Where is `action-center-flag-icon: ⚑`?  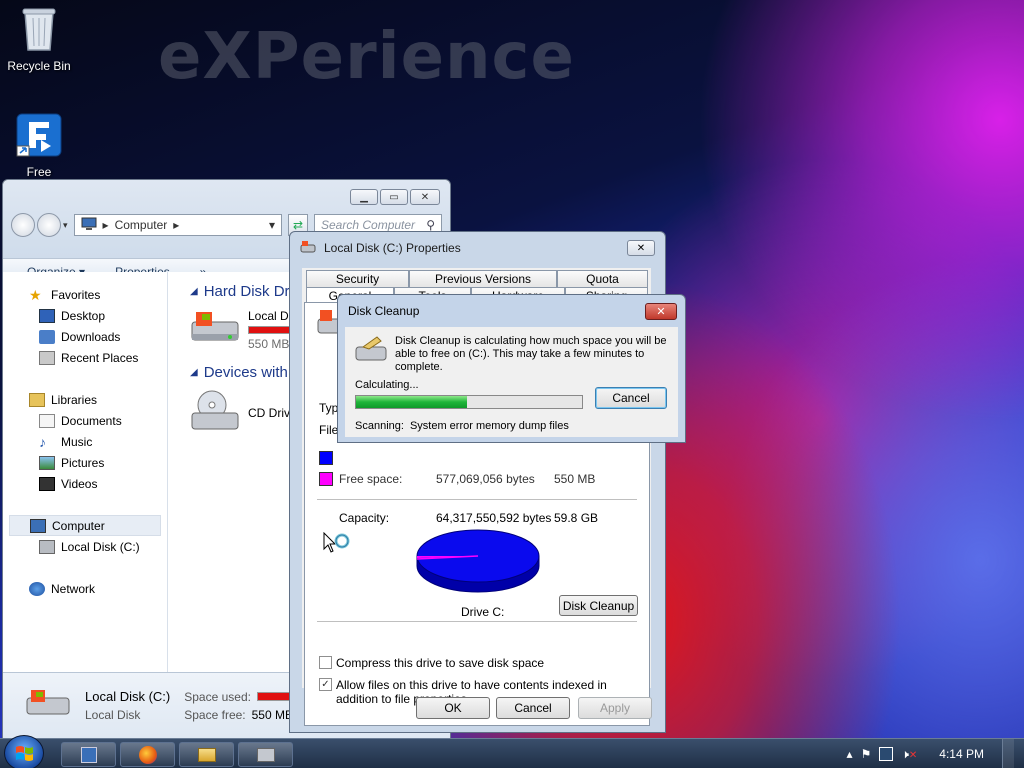
action-center-flag-icon: ⚑ is located at coordinates (866, 754).